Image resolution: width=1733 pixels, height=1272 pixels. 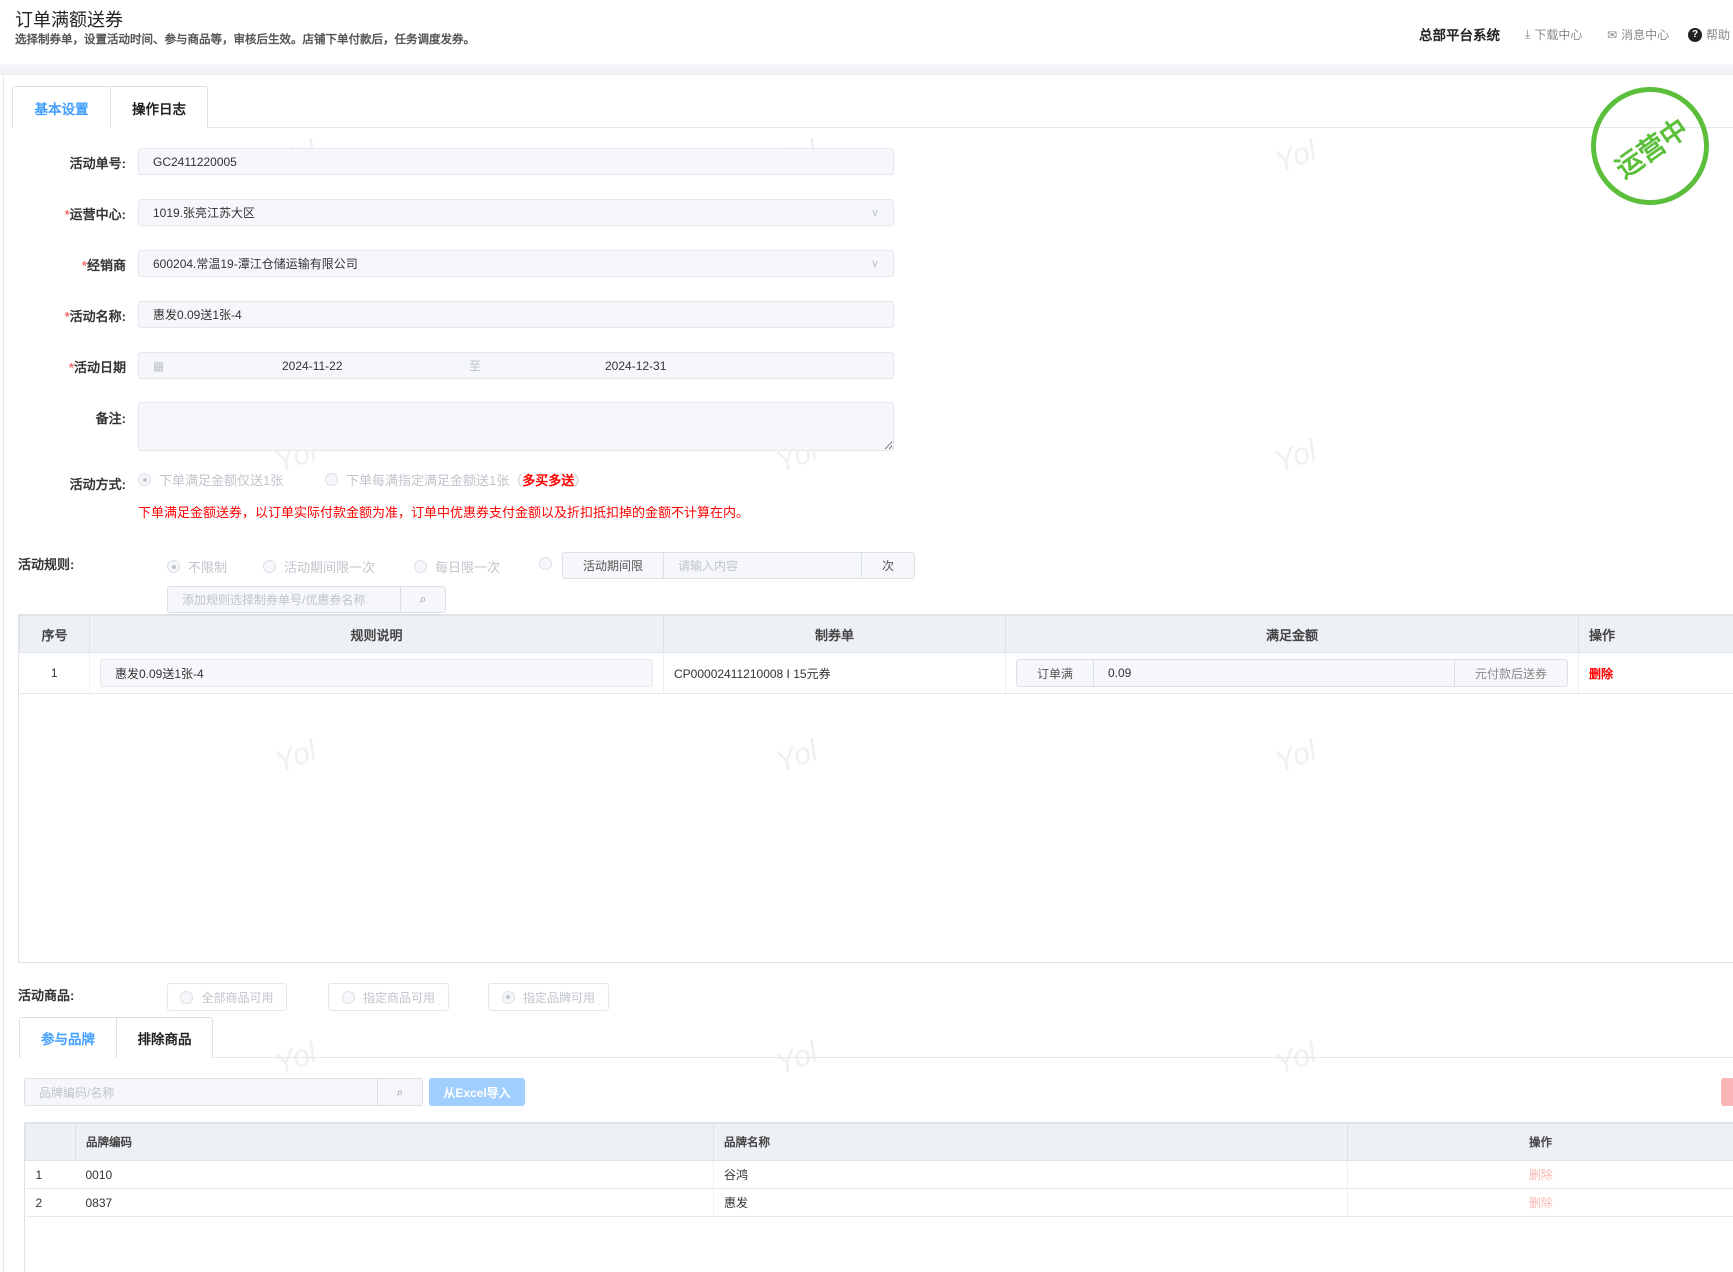 What do you see at coordinates (312, 366) in the screenshot?
I see `start-date: 2024-11-22` at bounding box center [312, 366].